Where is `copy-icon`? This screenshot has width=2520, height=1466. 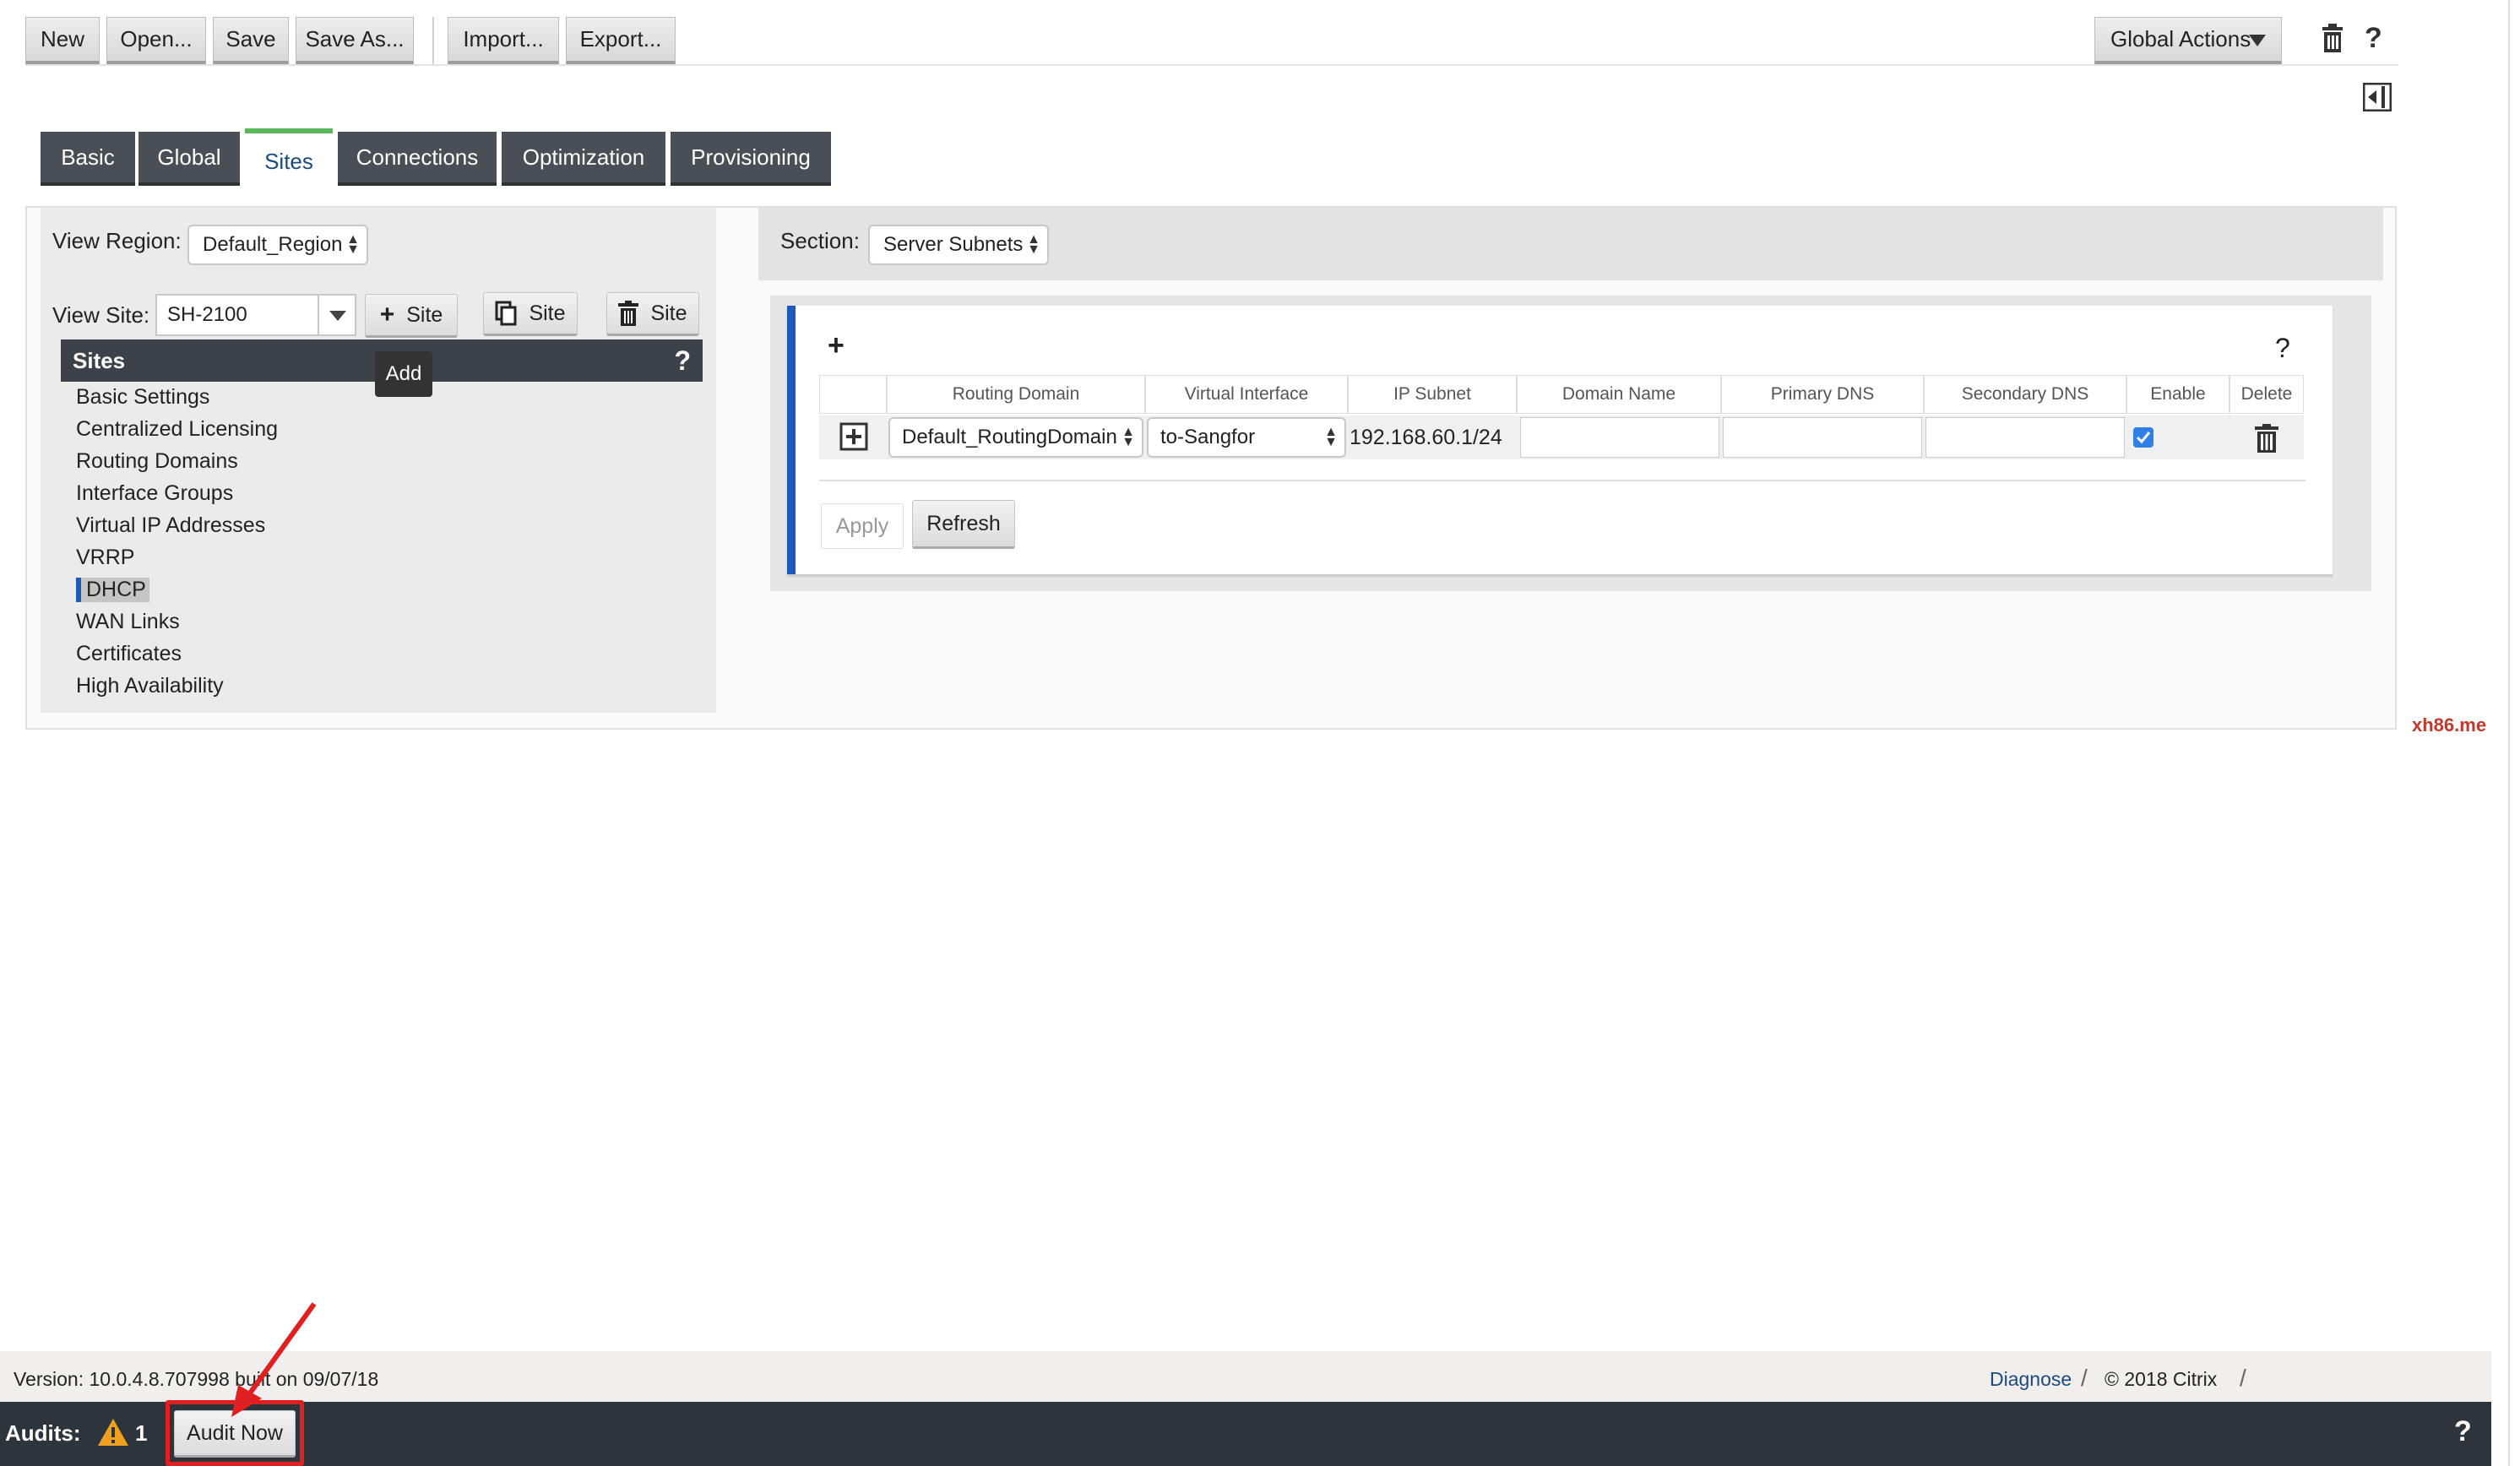 copy-icon is located at coordinates (506, 313).